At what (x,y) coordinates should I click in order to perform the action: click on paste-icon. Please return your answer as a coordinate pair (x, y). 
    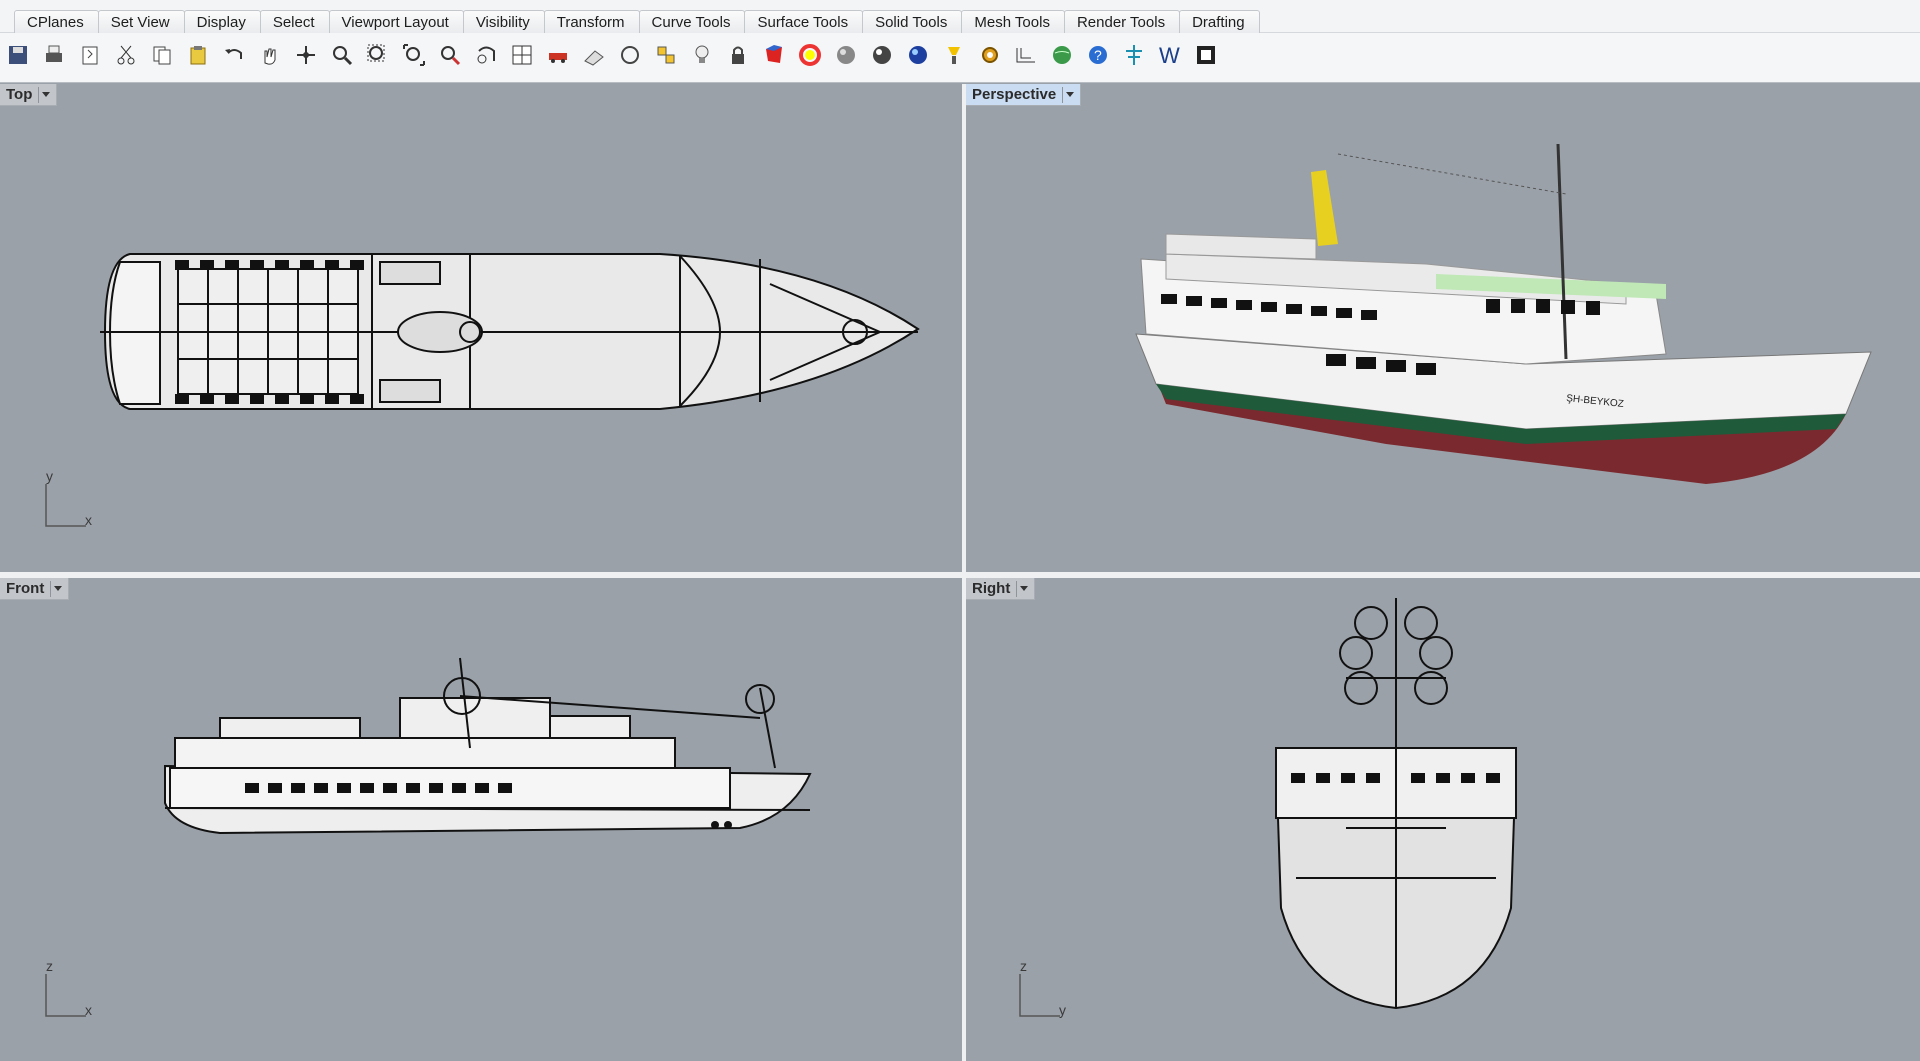
    Looking at the image, I should click on (198, 55).